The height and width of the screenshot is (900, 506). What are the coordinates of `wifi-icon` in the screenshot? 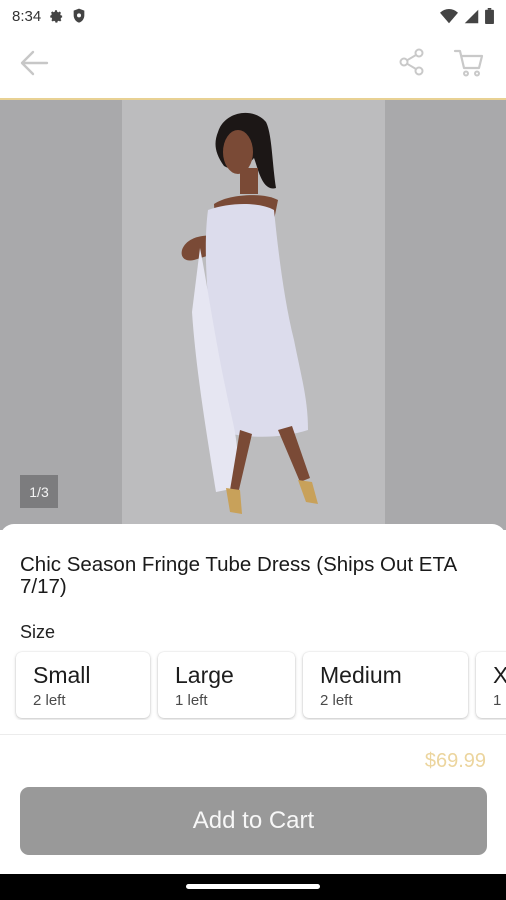 It's located at (449, 16).